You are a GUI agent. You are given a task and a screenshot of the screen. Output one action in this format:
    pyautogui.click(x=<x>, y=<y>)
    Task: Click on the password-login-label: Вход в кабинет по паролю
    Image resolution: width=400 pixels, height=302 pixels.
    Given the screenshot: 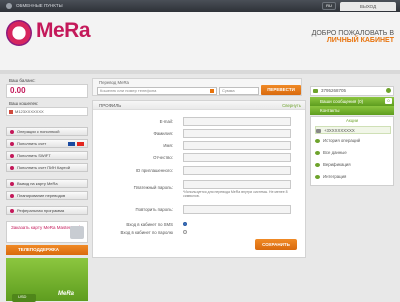 What is the action you would take?
    pyautogui.click(x=146, y=232)
    